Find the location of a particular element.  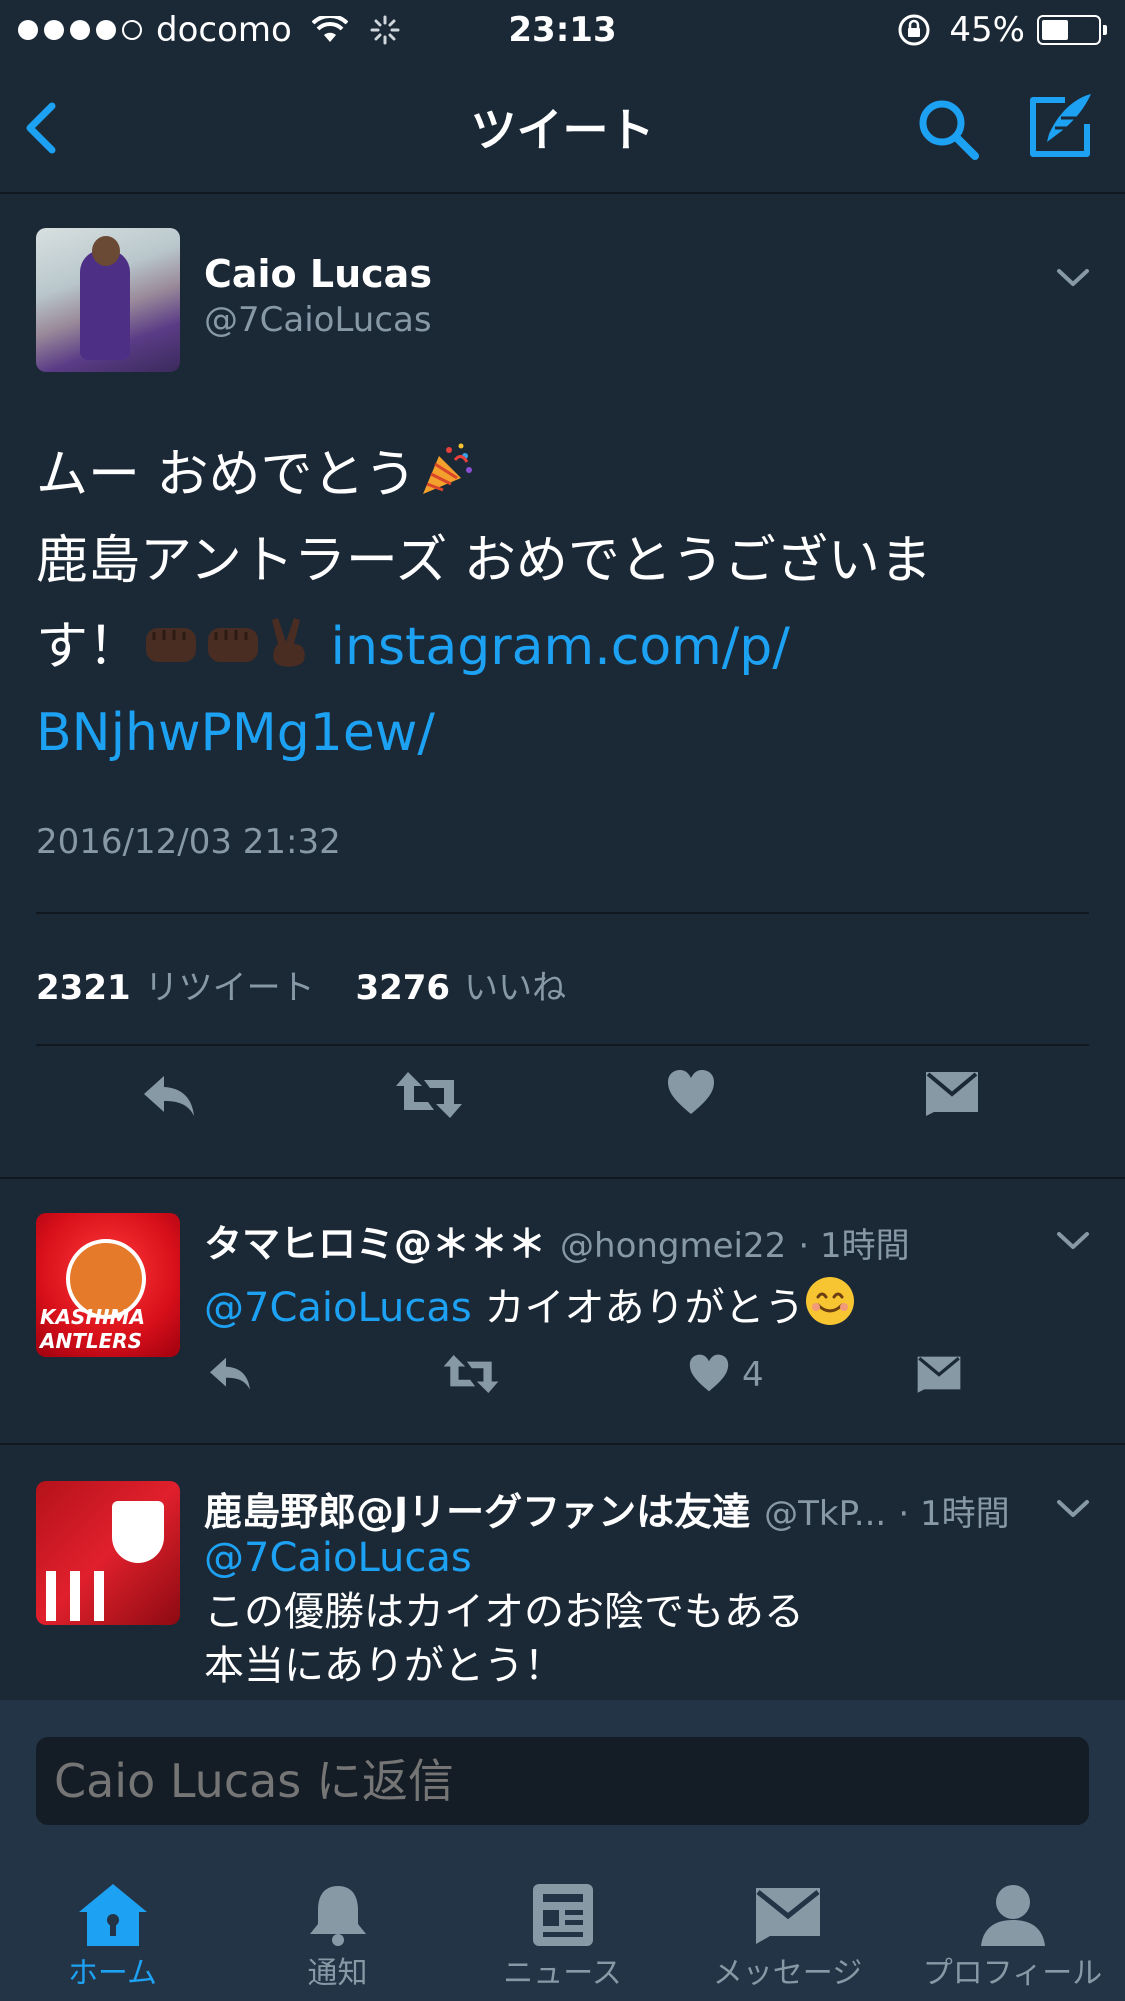

tweet-text-line1: ムー おめでとう is located at coordinates (226, 475).